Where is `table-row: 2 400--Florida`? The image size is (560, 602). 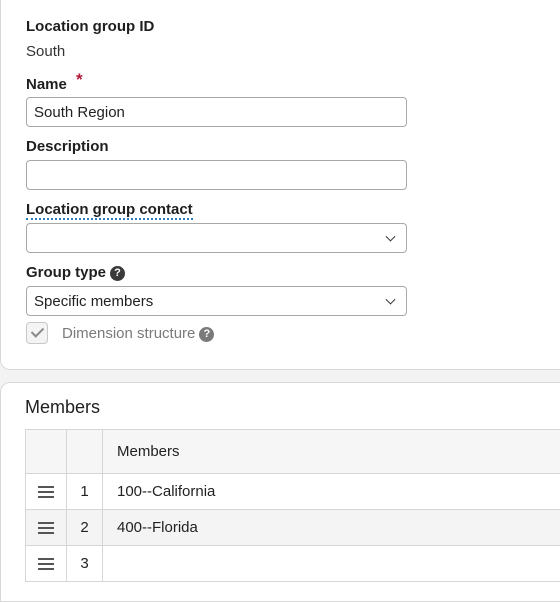 table-row: 2 400--Florida is located at coordinates (293, 528).